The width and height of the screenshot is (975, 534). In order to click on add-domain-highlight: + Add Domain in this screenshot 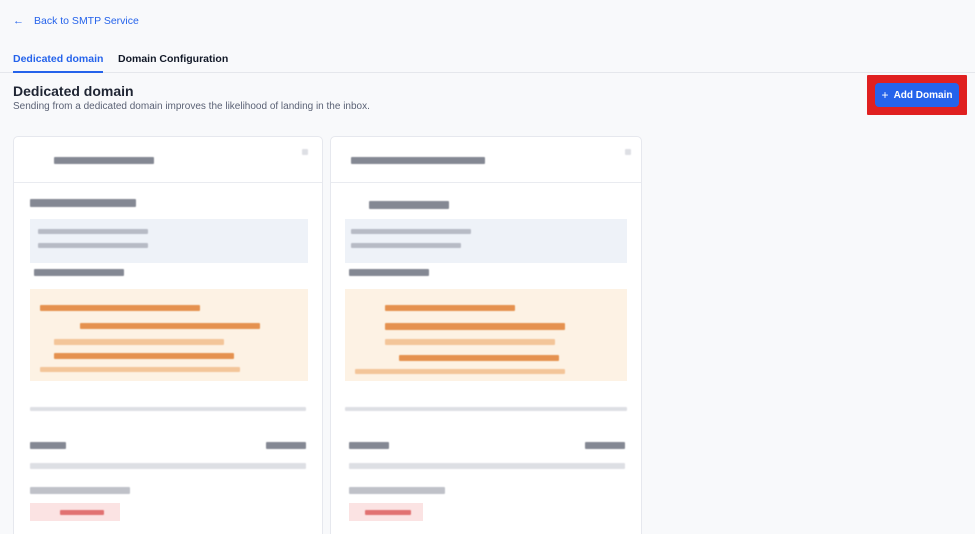, I will do `click(917, 95)`.